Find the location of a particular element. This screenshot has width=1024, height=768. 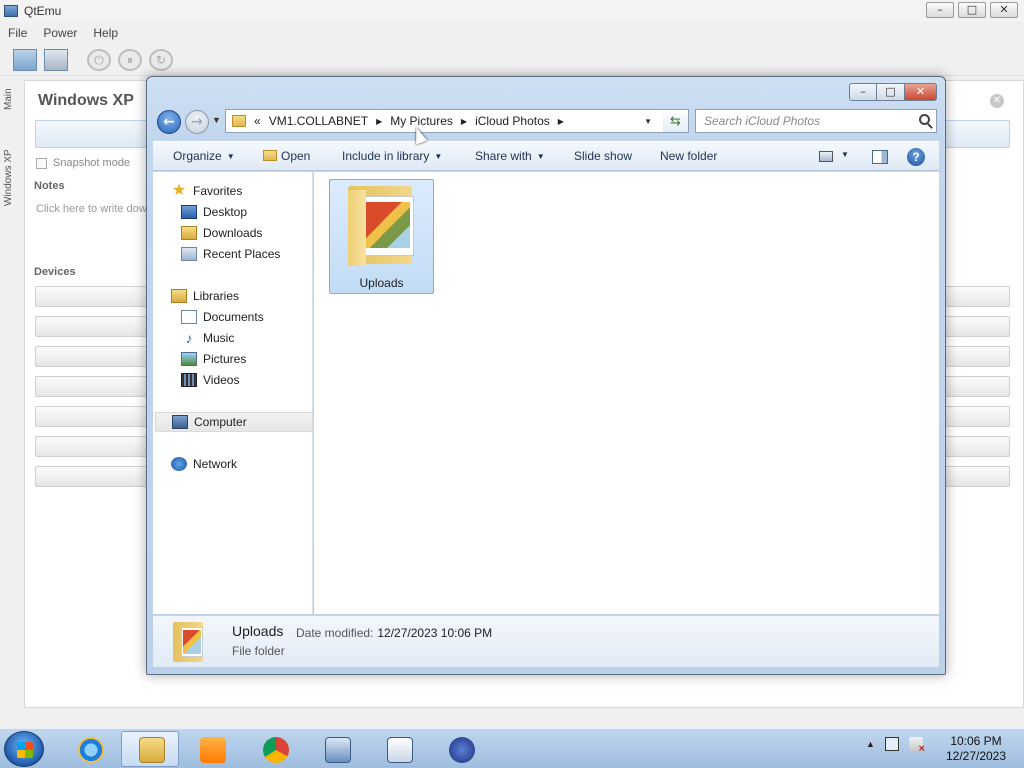

nav-favorites: ★ Favorites is located at coordinates (250, 191).